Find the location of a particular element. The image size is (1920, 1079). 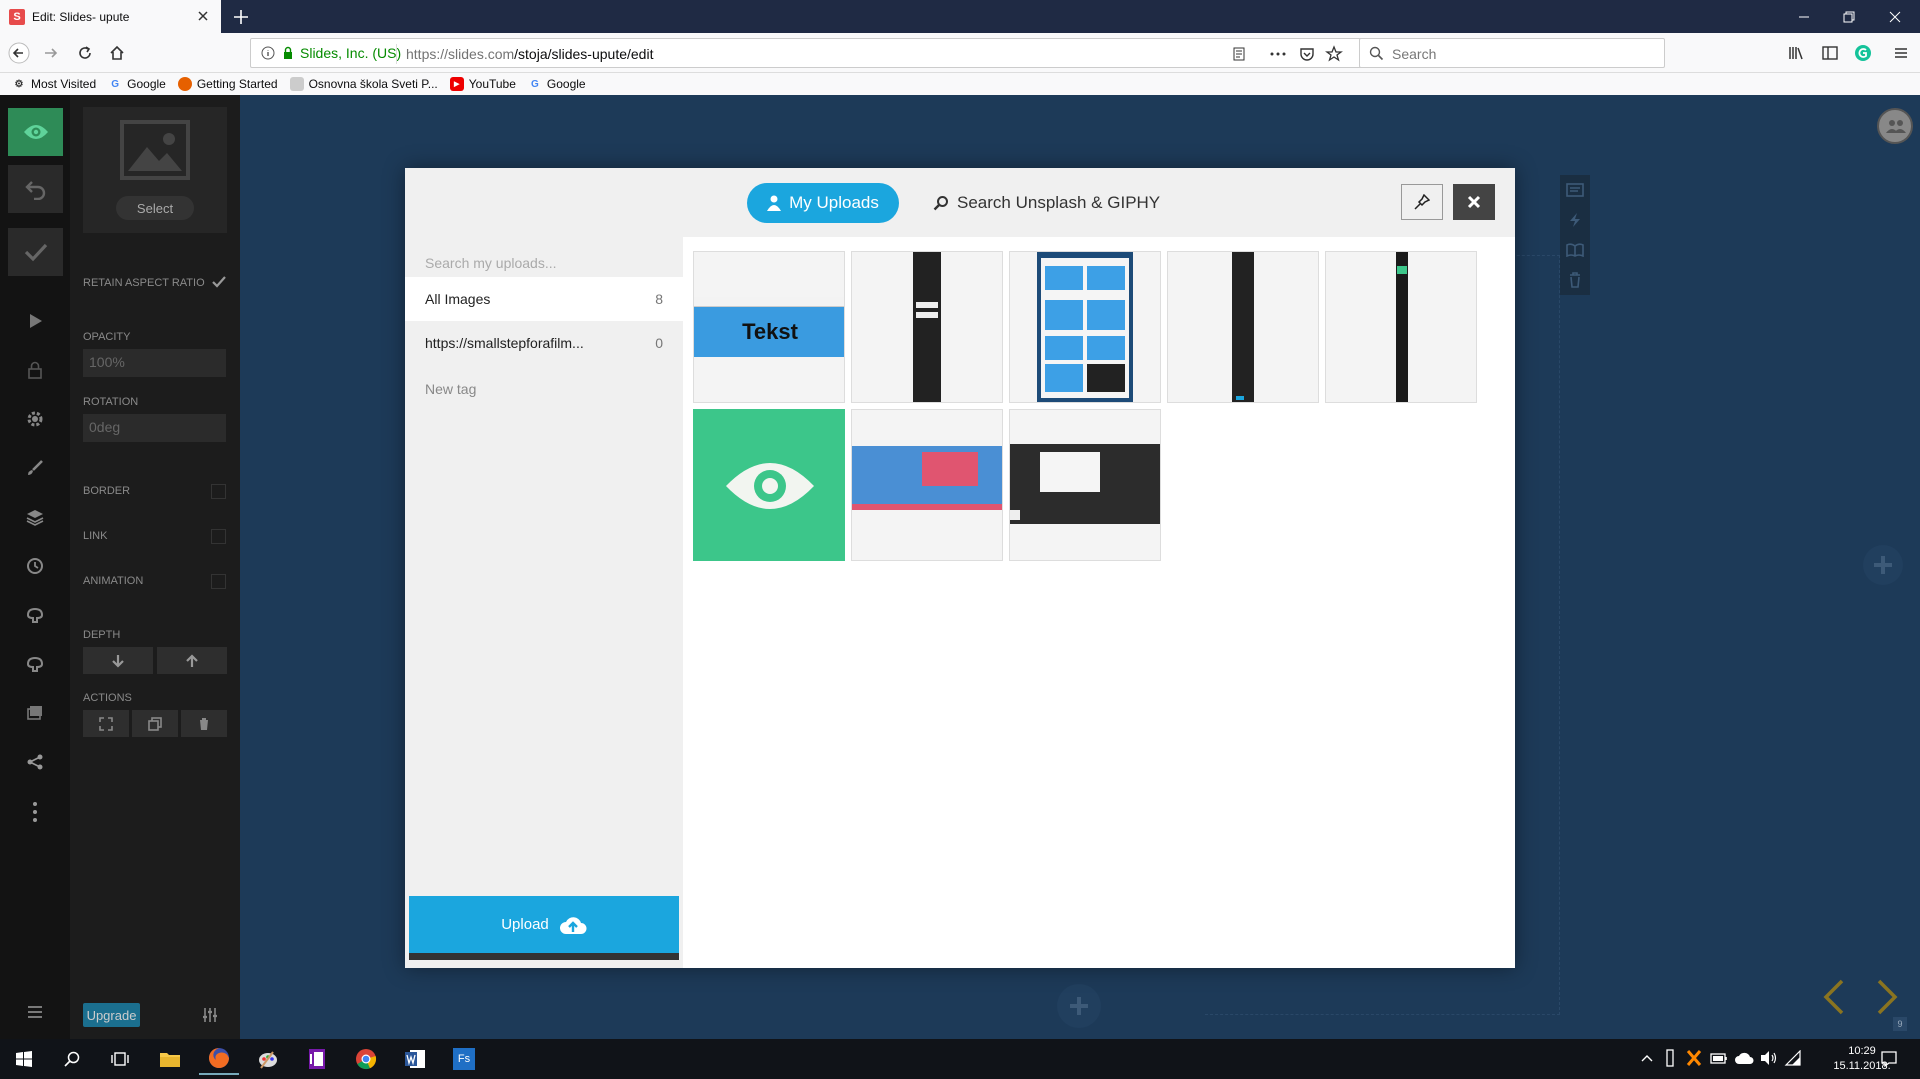

search-button is located at coordinates (72, 1059).